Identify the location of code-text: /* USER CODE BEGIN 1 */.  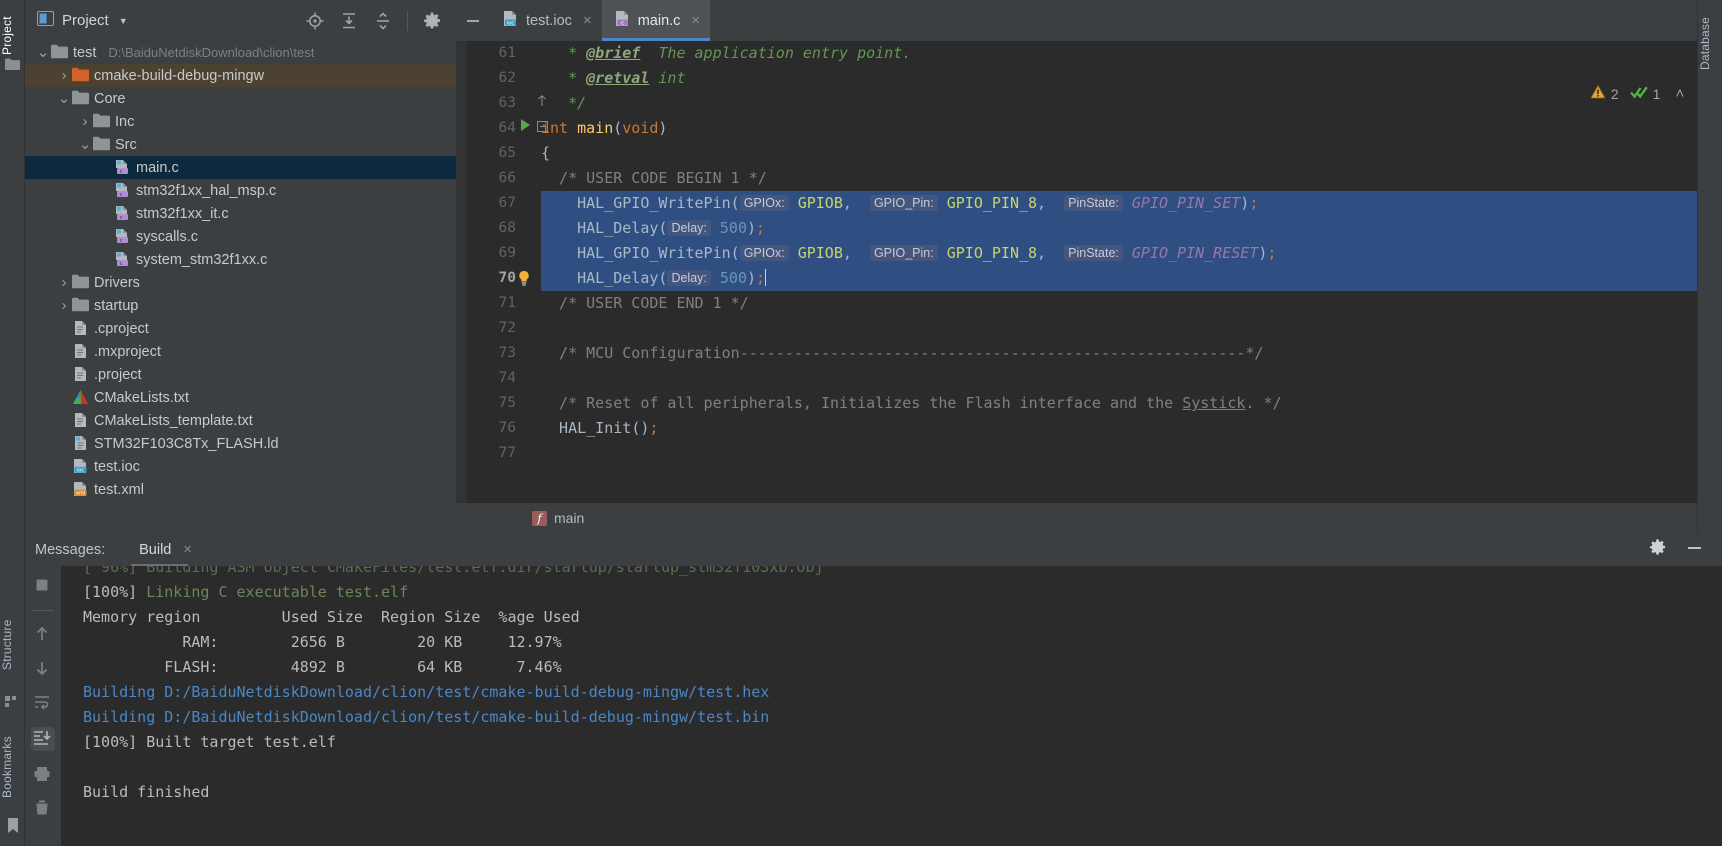
(1131, 178).